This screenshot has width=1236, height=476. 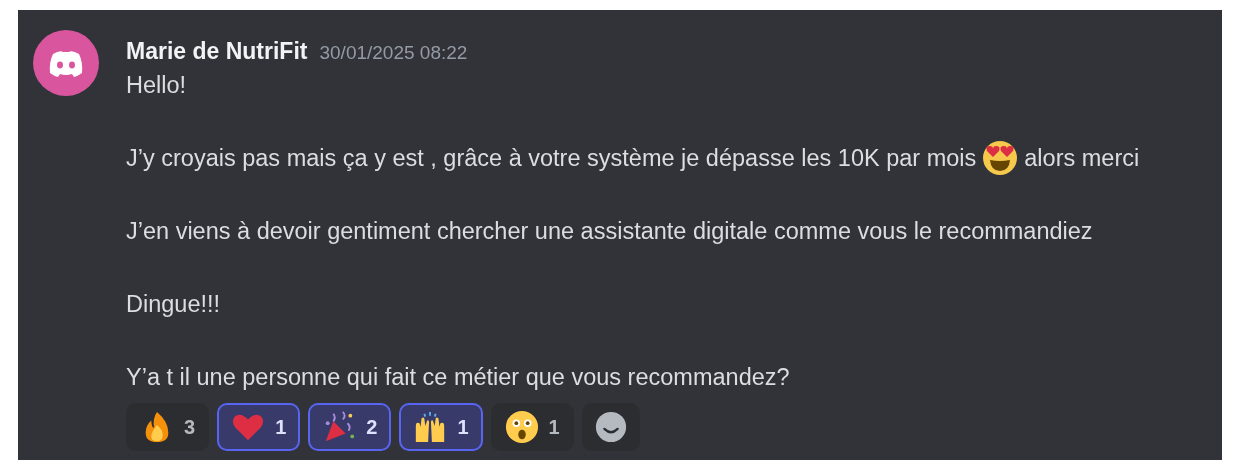 What do you see at coordinates (458, 377) in the screenshot?
I see `message-text: Y’a t il une personne qui fait ce métier que vous recommandez?` at bounding box center [458, 377].